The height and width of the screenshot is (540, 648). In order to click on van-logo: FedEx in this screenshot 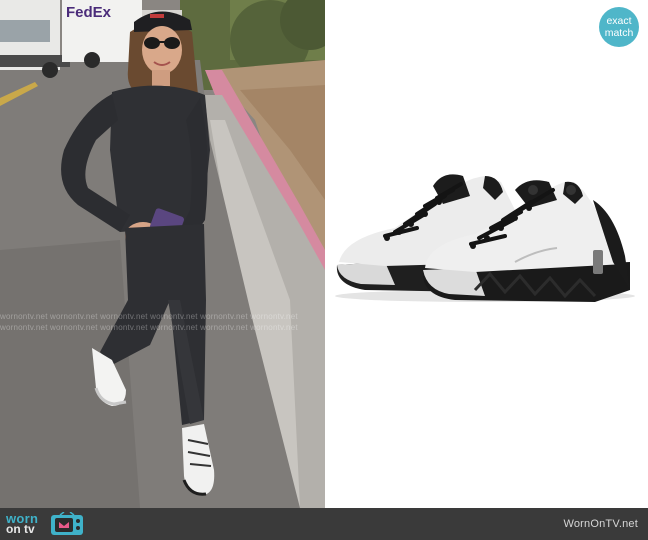, I will do `click(89, 12)`.